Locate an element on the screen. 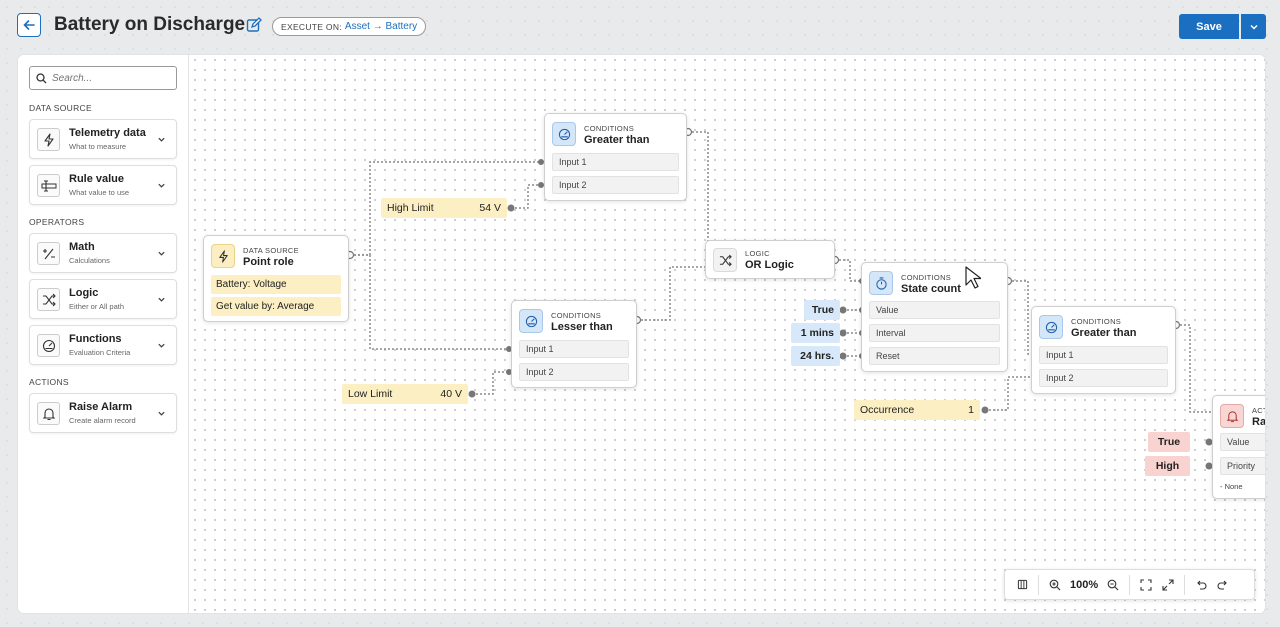 The width and height of the screenshot is (1280, 627). section-data-source: DATA SOURCE is located at coordinates (60, 108).